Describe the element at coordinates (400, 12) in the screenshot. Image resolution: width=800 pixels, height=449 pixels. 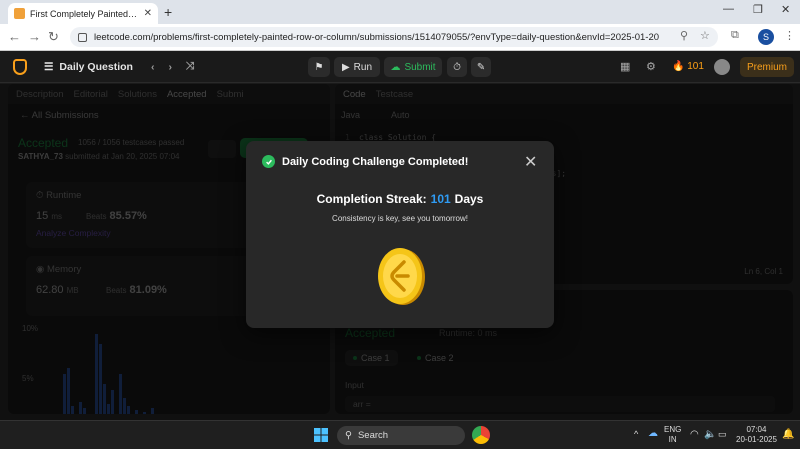
I see `browser-tab-bar: First Completely Painted Row o ✕ + — ❐ ✕` at that location.